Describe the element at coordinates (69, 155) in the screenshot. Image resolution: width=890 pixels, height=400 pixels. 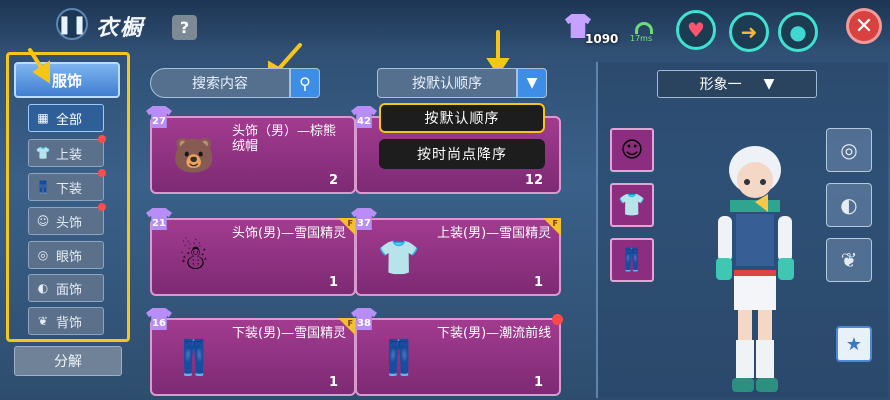
I see `sidebar-item-label: 上装` at that location.